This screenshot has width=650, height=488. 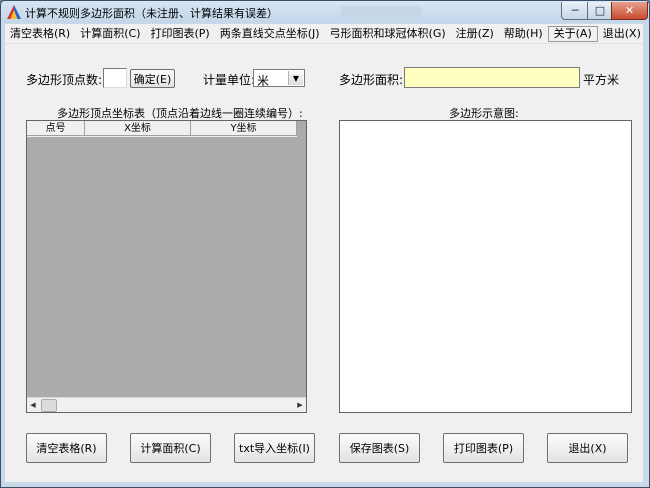 What do you see at coordinates (180, 34) in the screenshot?
I see `menu-print-chart: 打印图表(P)` at bounding box center [180, 34].